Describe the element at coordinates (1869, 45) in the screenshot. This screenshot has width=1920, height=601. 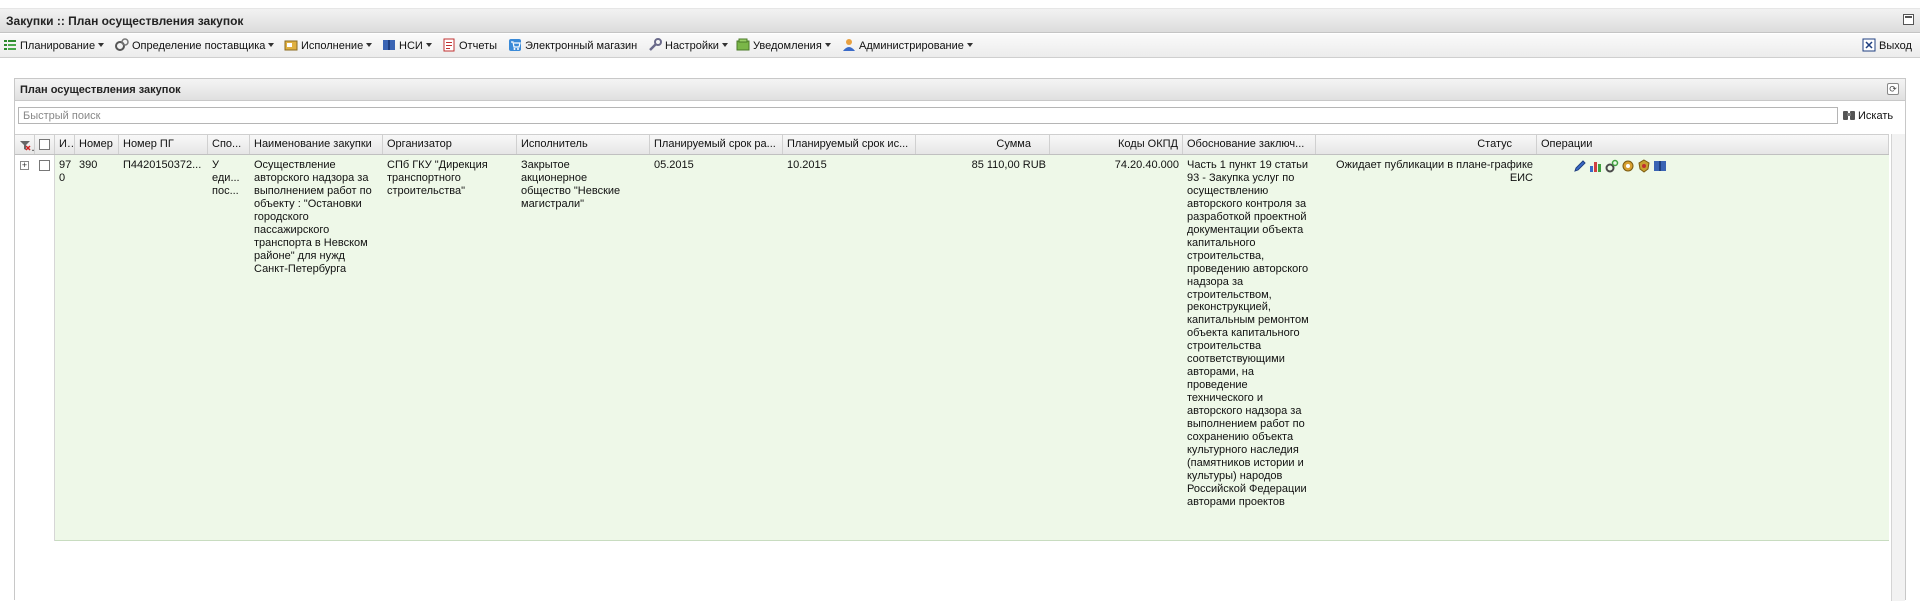
I see `logout-icon` at that location.